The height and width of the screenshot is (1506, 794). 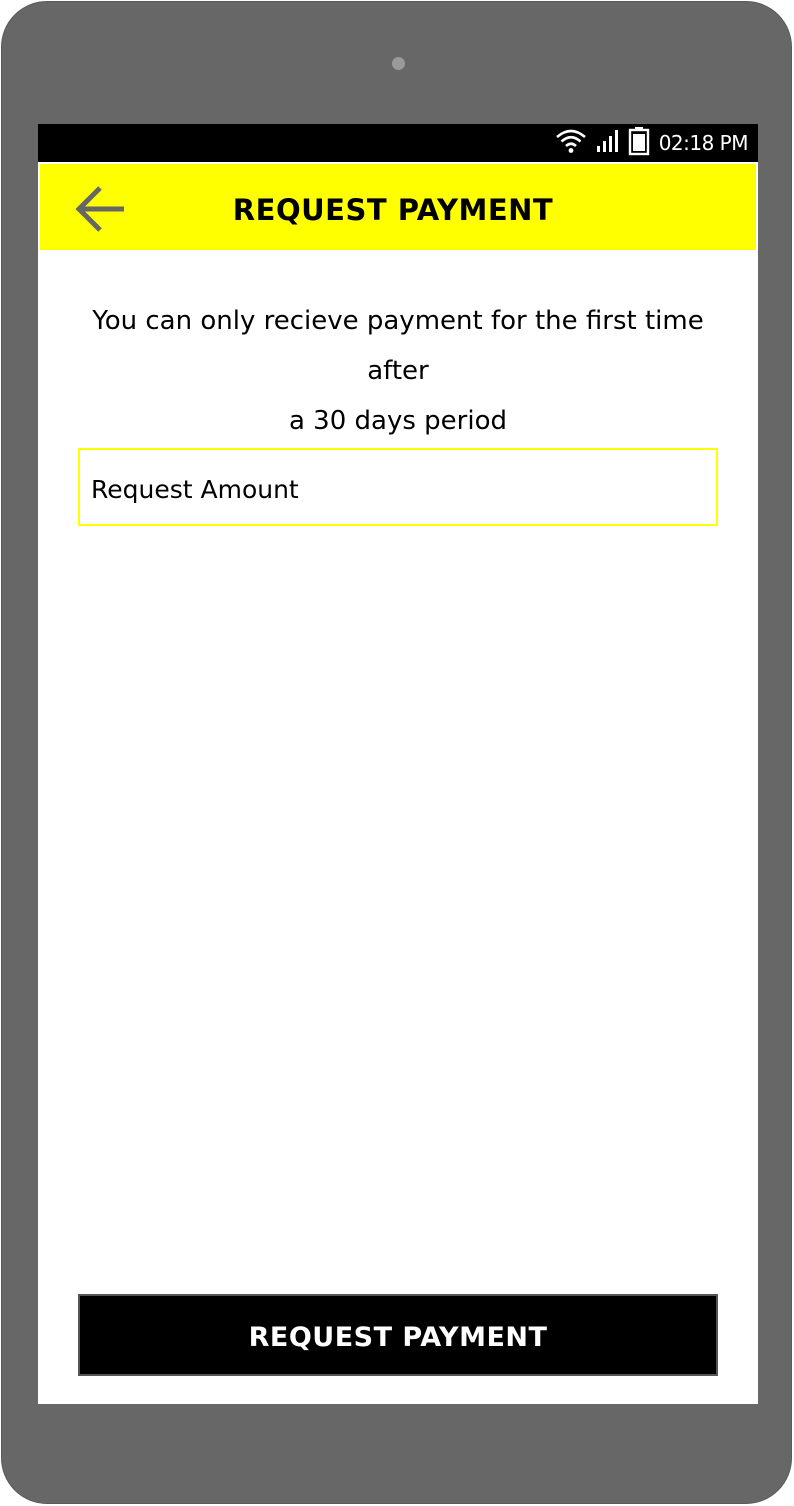 I want to click on battery-icon, so click(x=639, y=143).